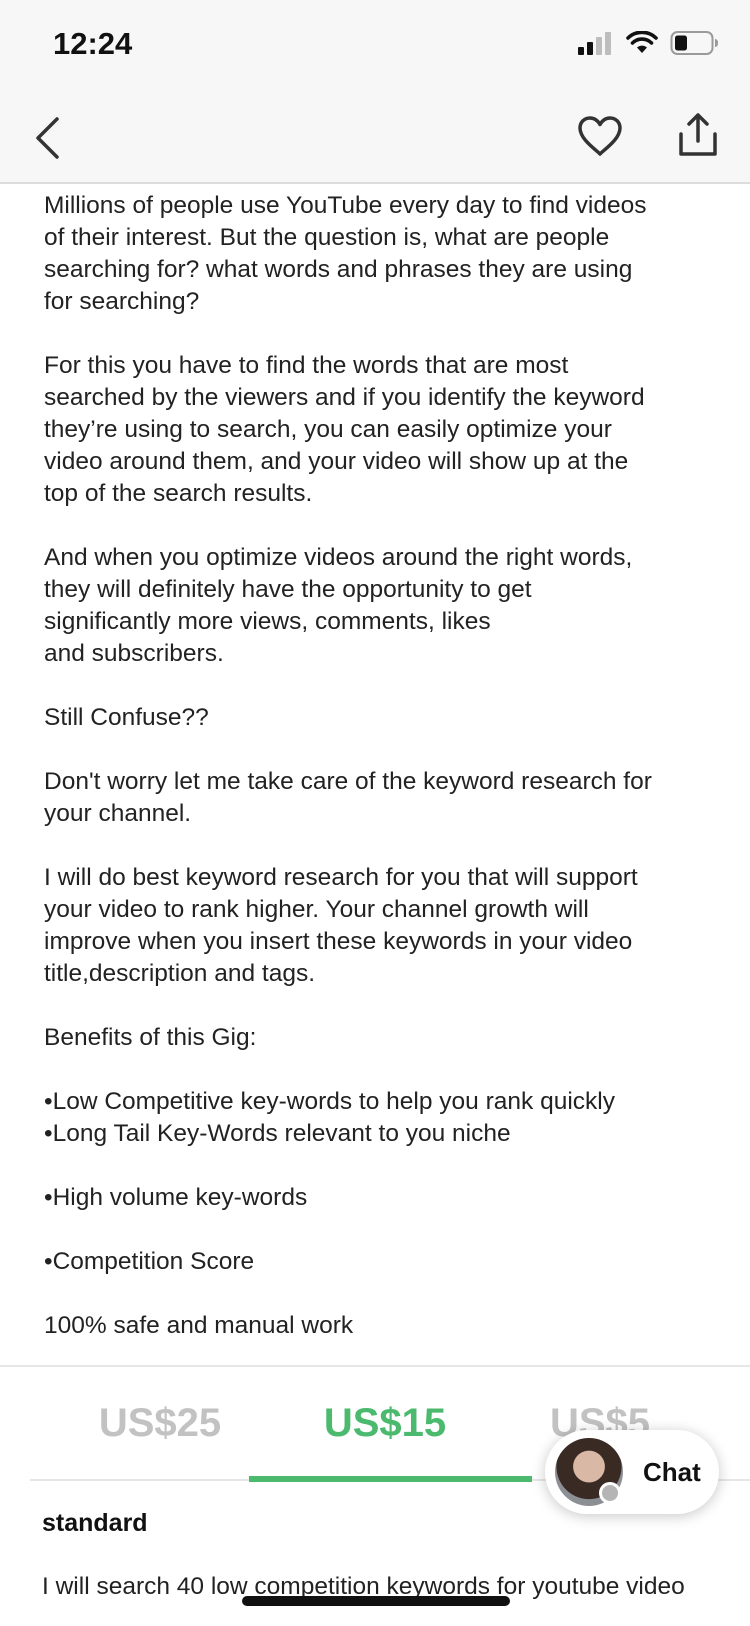  What do you see at coordinates (375, 50) in the screenshot?
I see `status-bar: 12:24` at bounding box center [375, 50].